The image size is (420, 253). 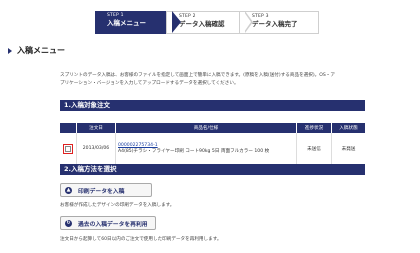 What do you see at coordinates (10, 50) in the screenshot?
I see `chevron-right-icon` at bounding box center [10, 50].